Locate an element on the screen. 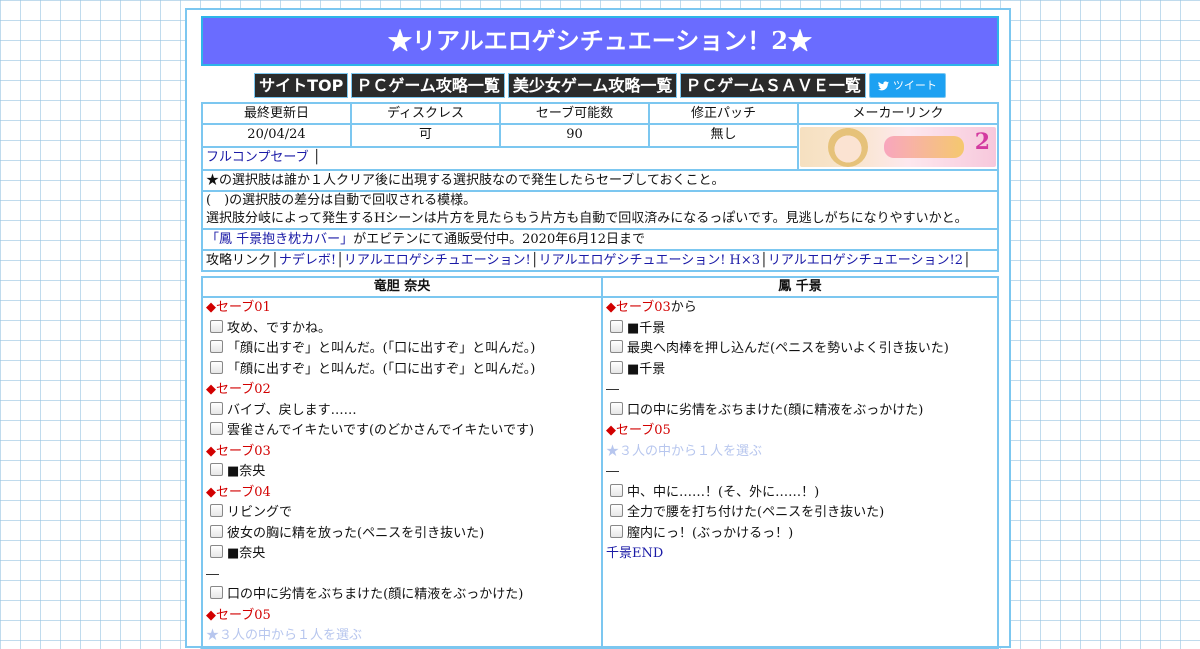 The width and height of the screenshot is (1200, 649). choice-label: ■奈央 is located at coordinates (246, 471).